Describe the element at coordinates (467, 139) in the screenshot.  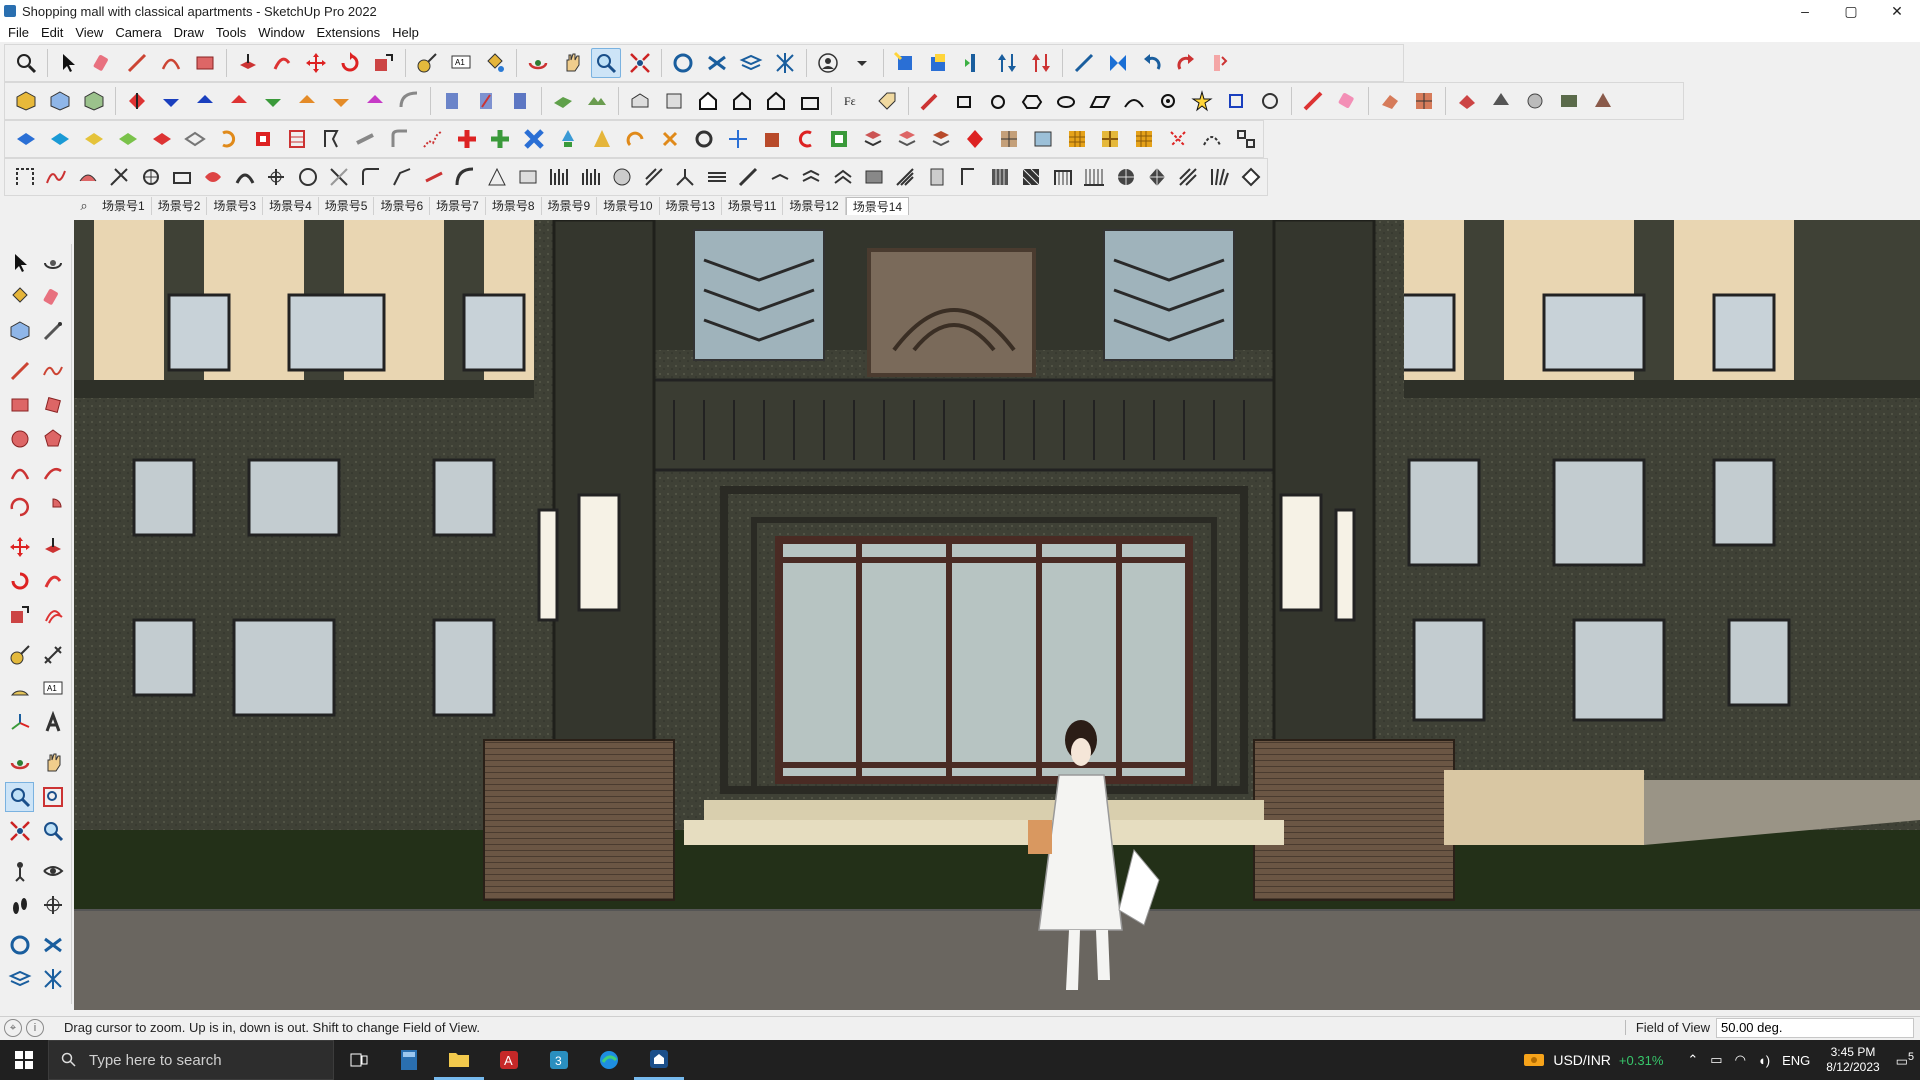
I see `tool-r3-14-icon` at that location.